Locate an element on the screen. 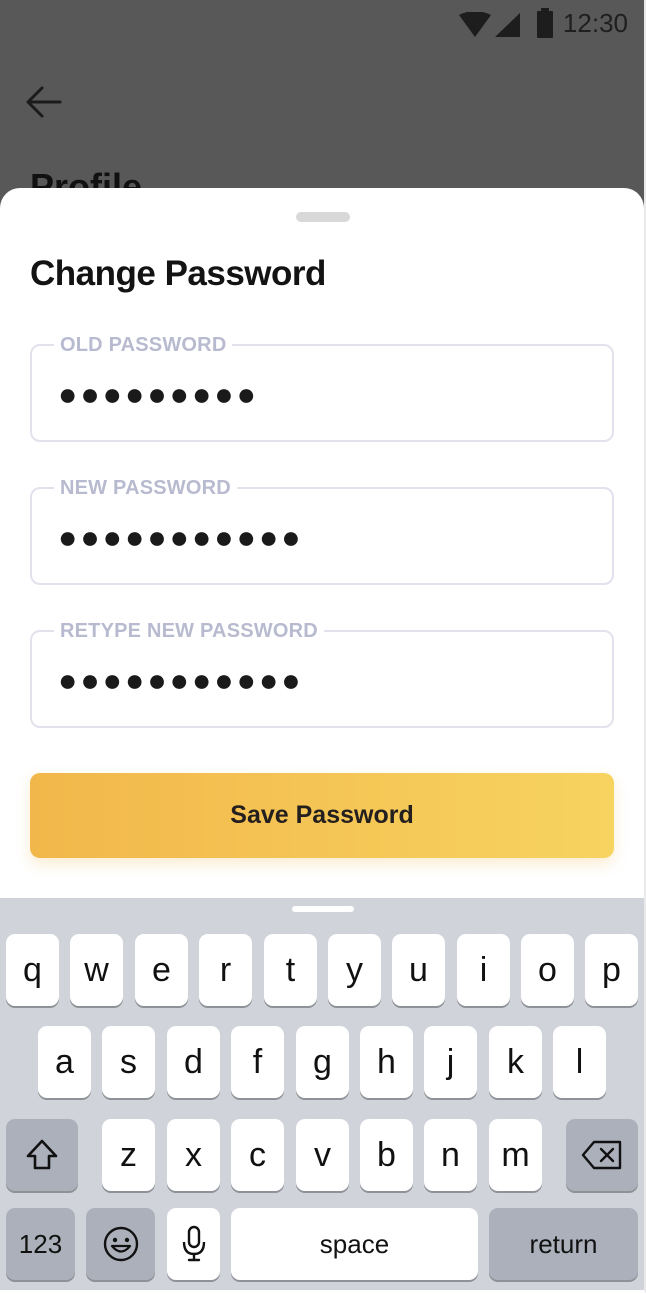  shift-key is located at coordinates (42, 1155).